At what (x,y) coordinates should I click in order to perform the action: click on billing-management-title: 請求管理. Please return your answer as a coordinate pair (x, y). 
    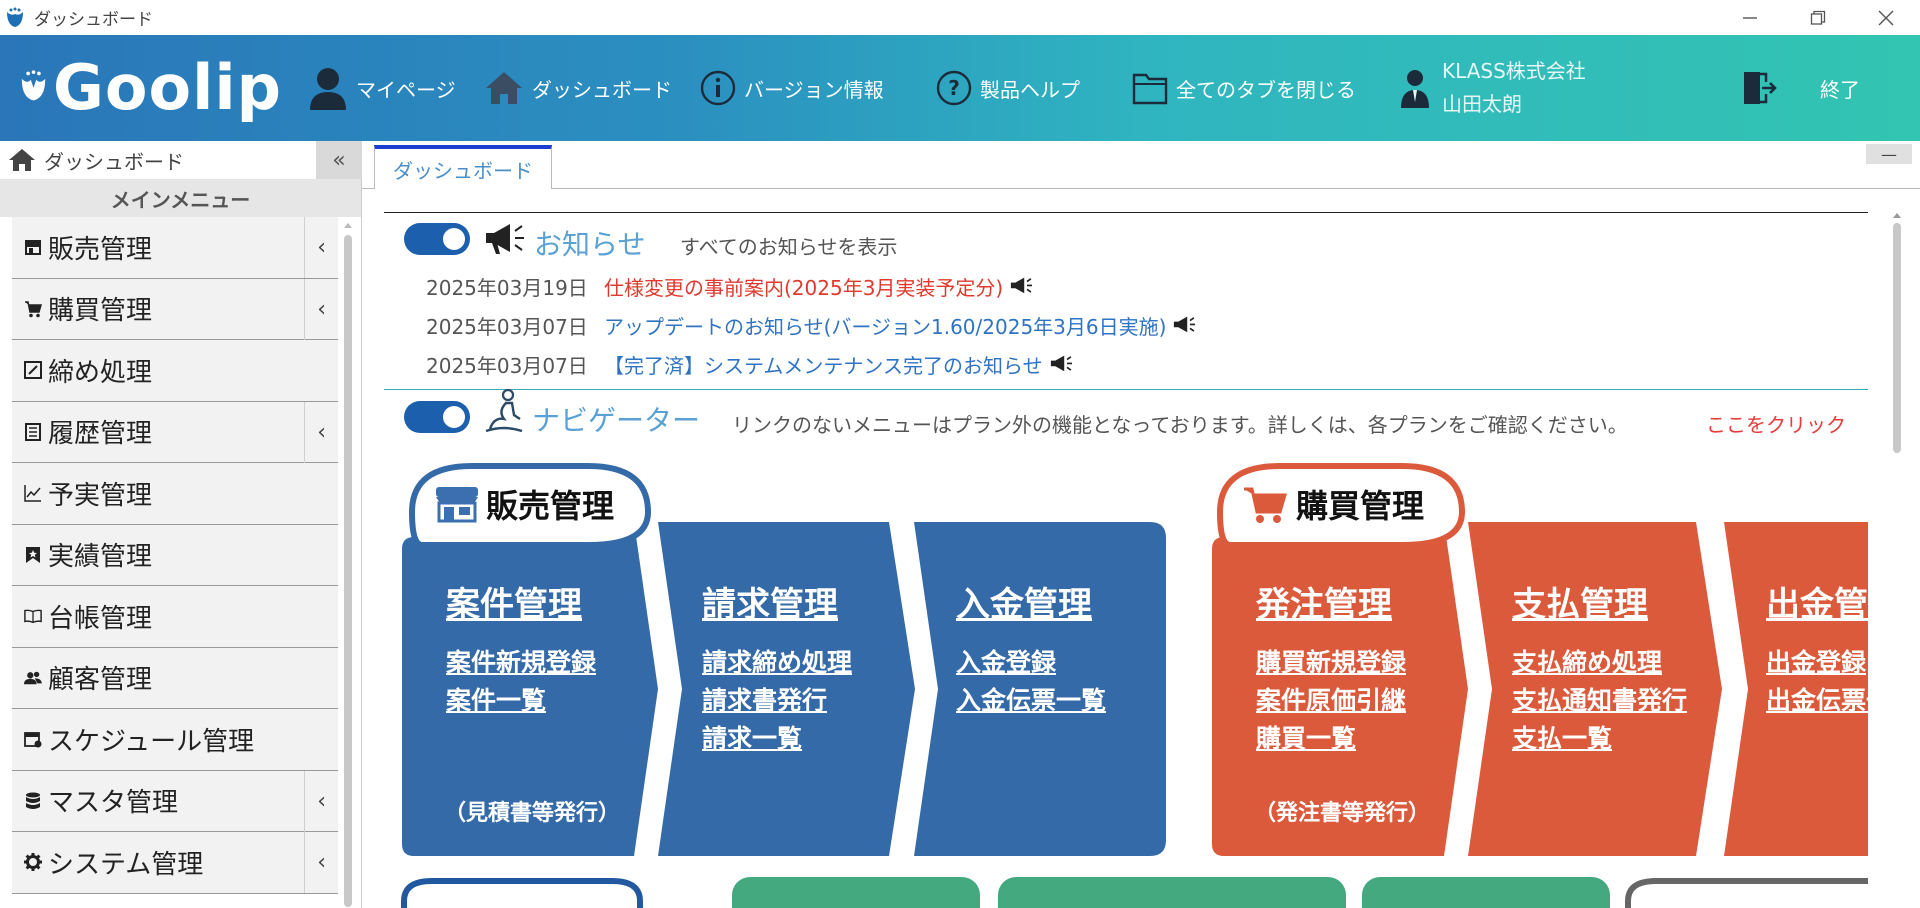
    Looking at the image, I should click on (777, 601).